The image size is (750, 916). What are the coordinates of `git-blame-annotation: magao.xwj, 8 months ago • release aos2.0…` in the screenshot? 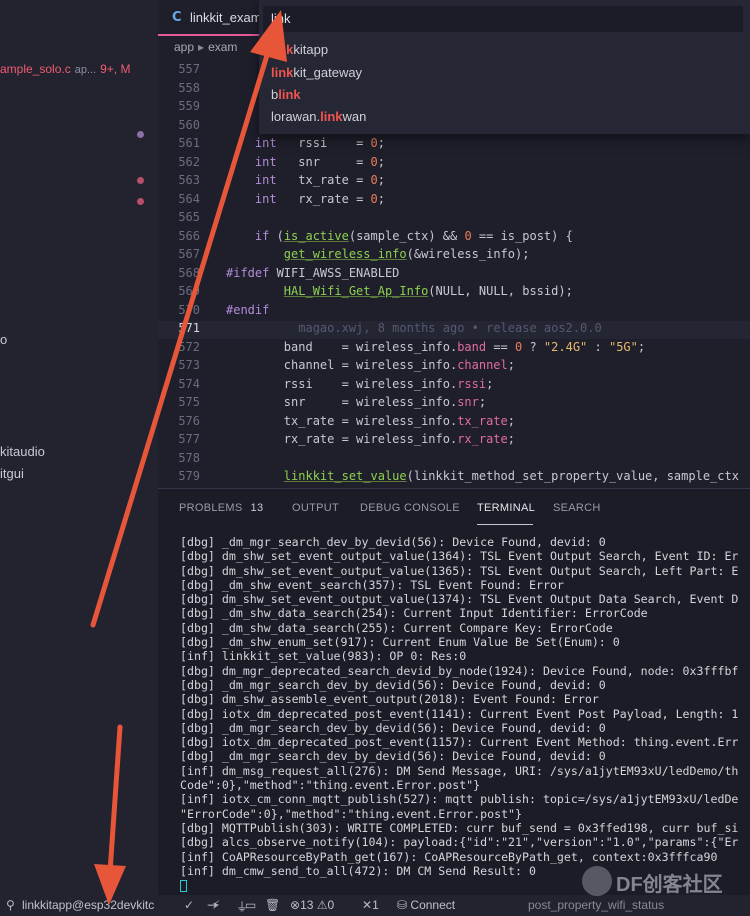 It's located at (450, 328).